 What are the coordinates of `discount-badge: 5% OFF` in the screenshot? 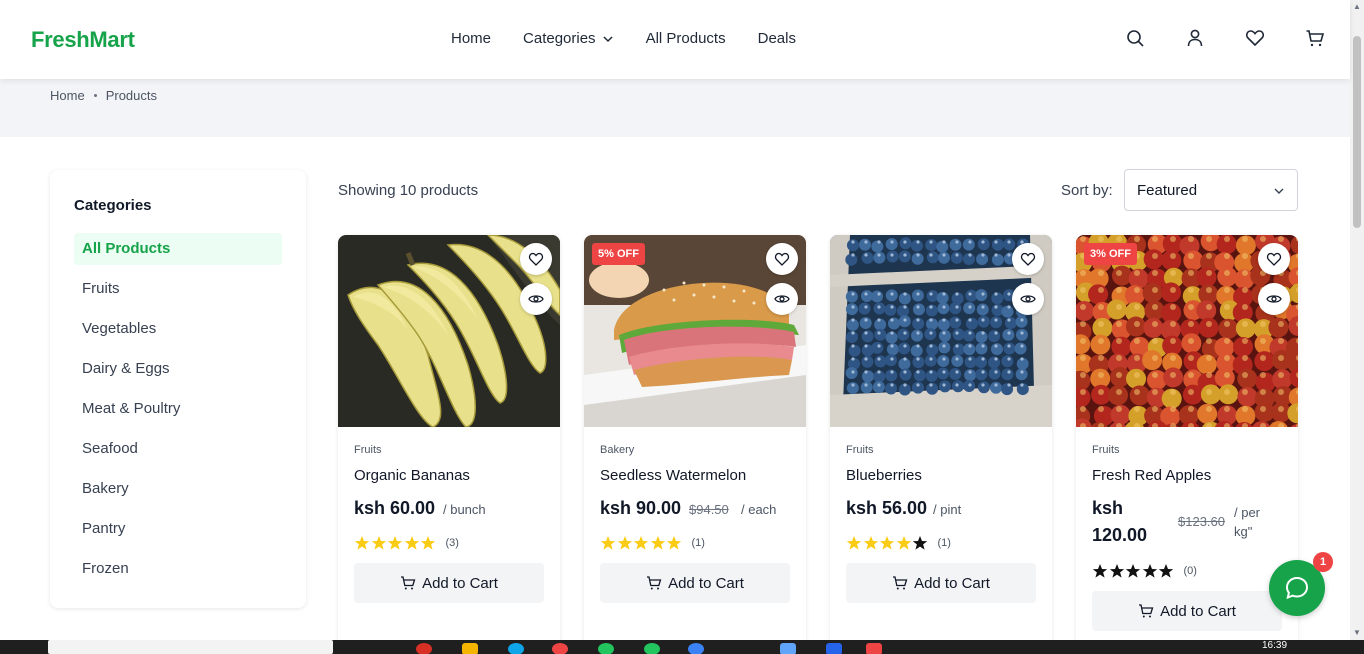 It's located at (618, 254).